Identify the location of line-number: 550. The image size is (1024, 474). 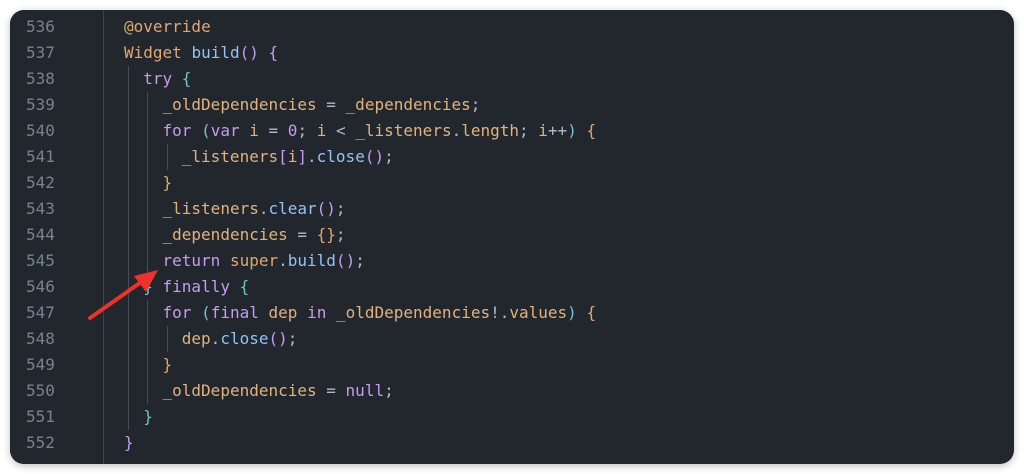
(40, 390).